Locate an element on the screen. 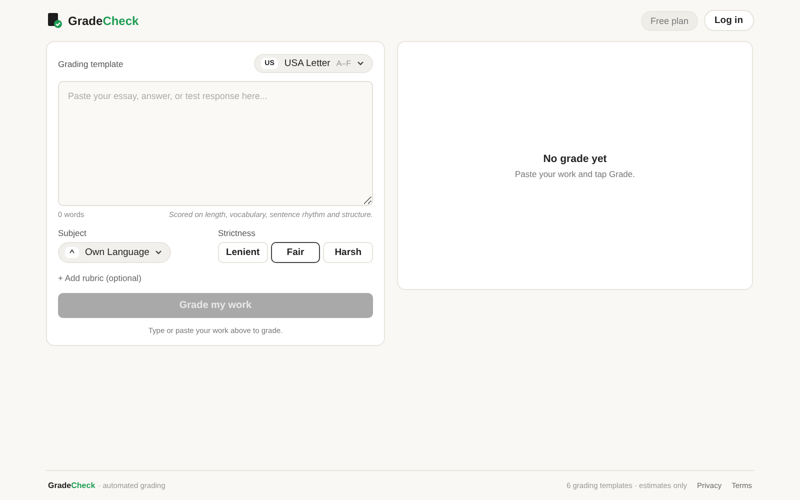  subject-select: Own Language is located at coordinates (115, 252).